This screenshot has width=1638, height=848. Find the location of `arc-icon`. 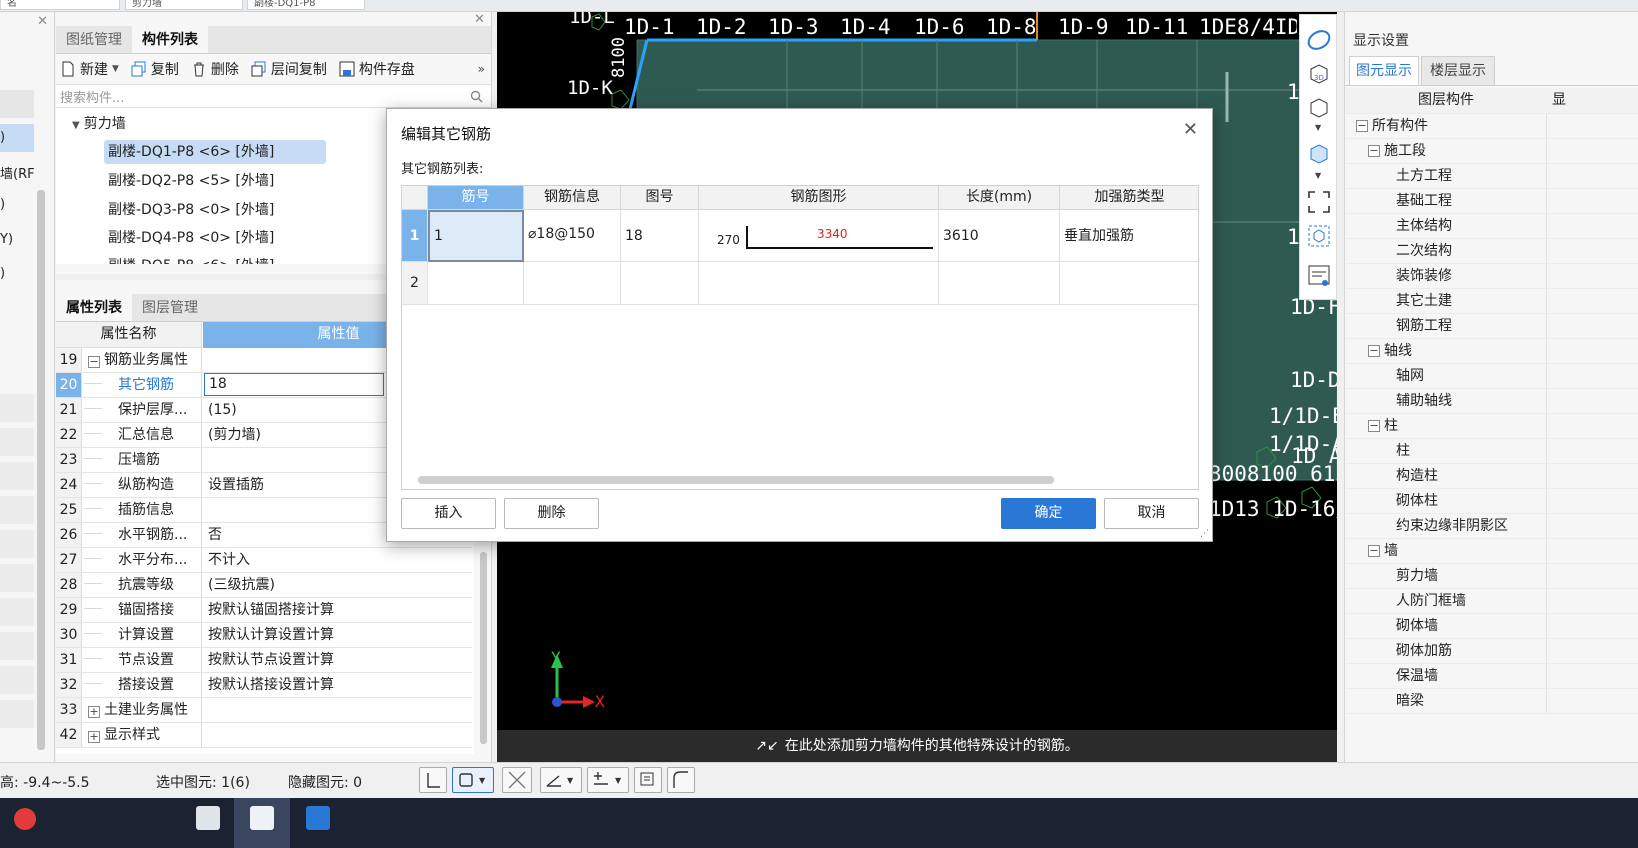

arc-icon is located at coordinates (681, 780).